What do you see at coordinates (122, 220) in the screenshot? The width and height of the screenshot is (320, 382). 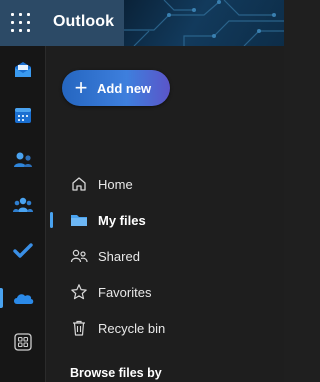 I see `nav-item-label: My files` at bounding box center [122, 220].